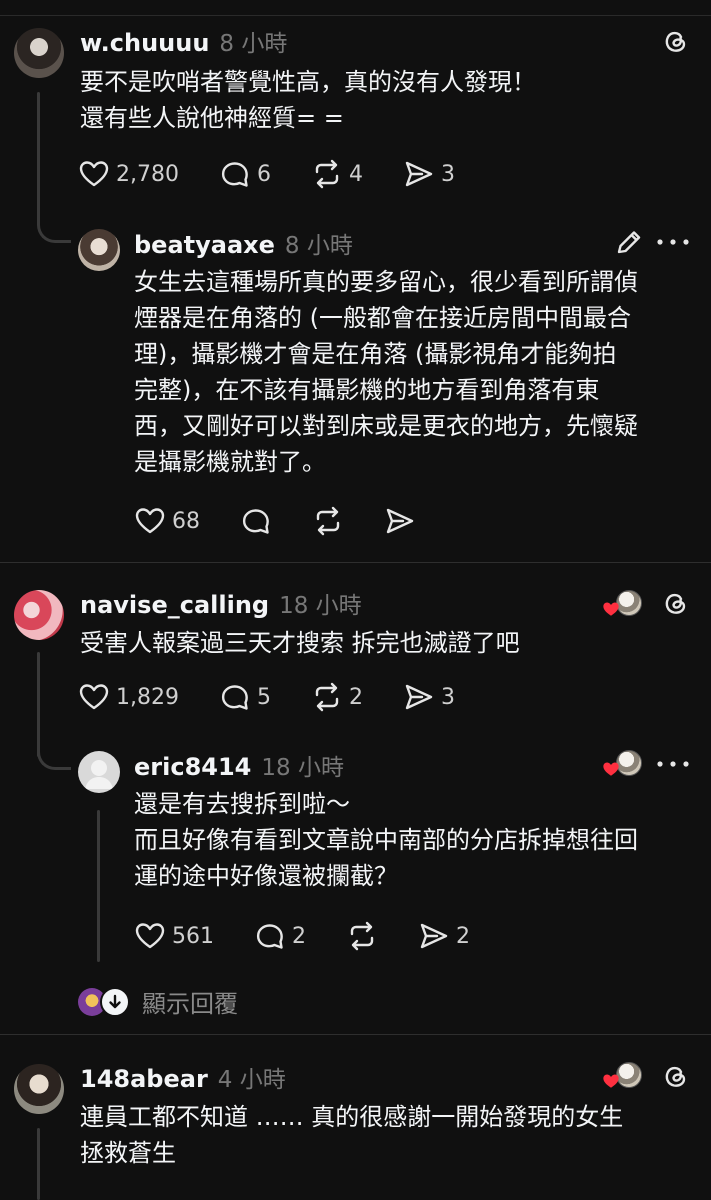 This screenshot has height=1200, width=711. Describe the element at coordinates (629, 242) in the screenshot. I see `edit-icon` at that location.